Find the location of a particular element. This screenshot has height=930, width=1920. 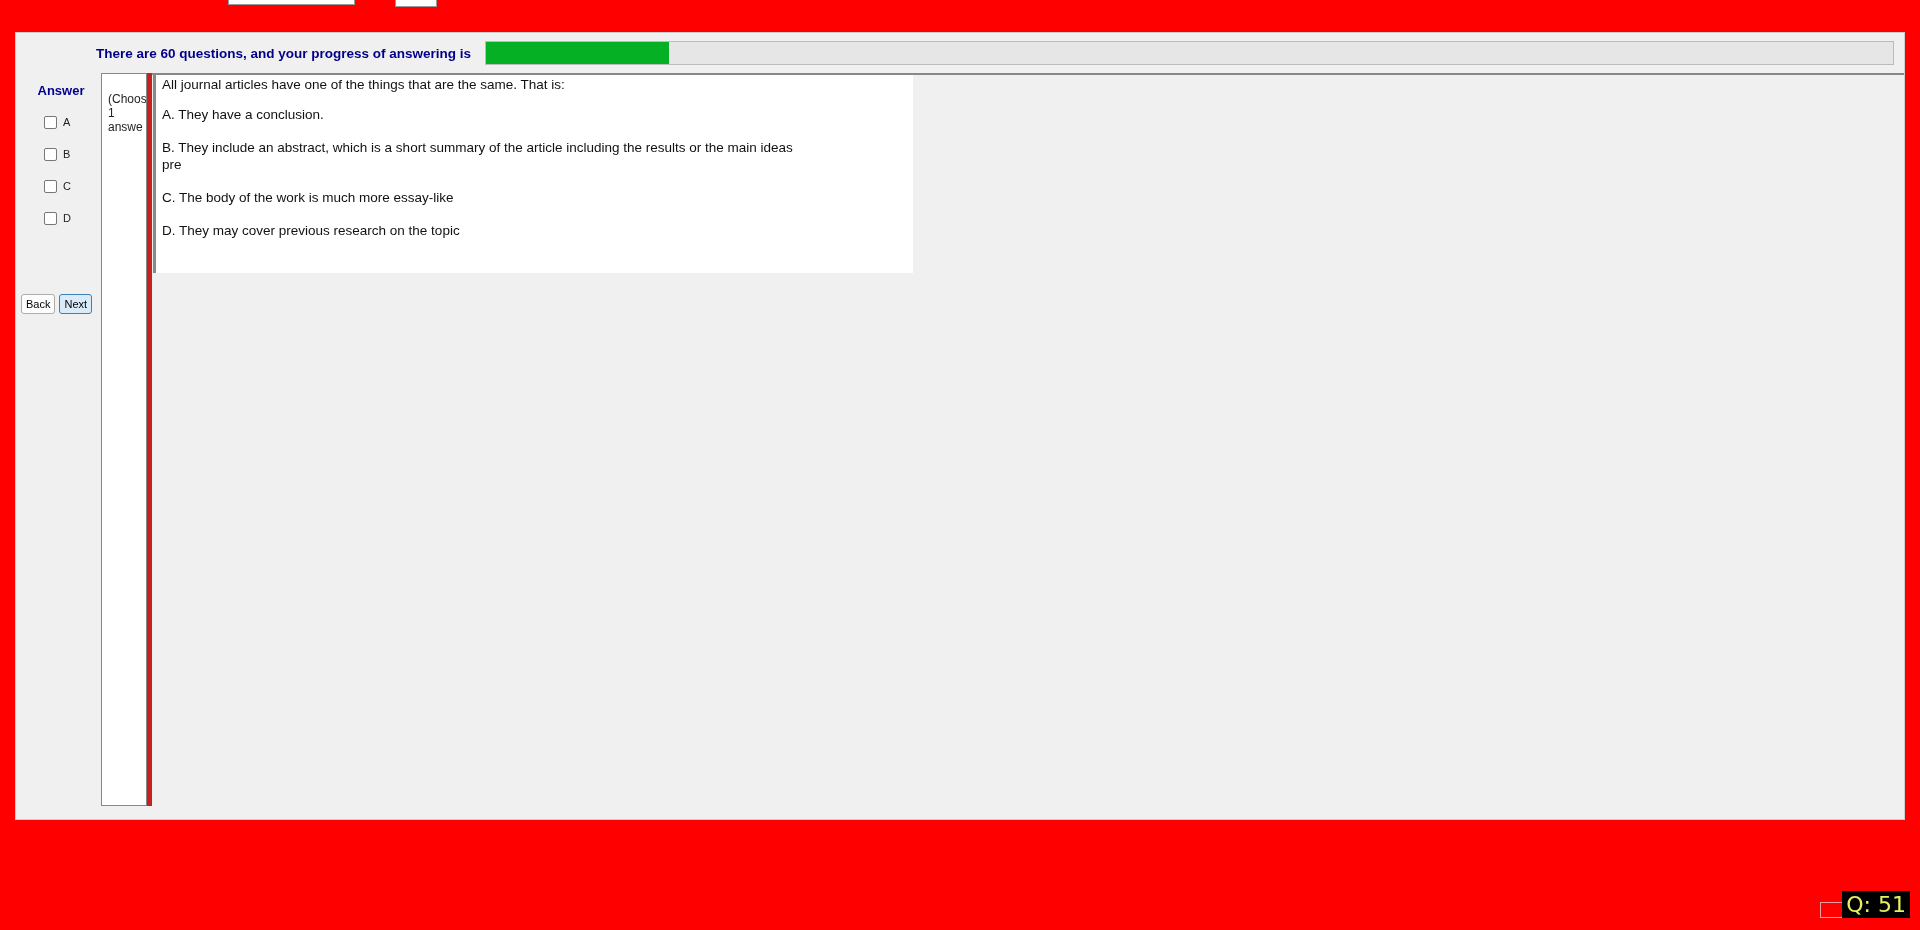

option-label: A is located at coordinates (67, 122).